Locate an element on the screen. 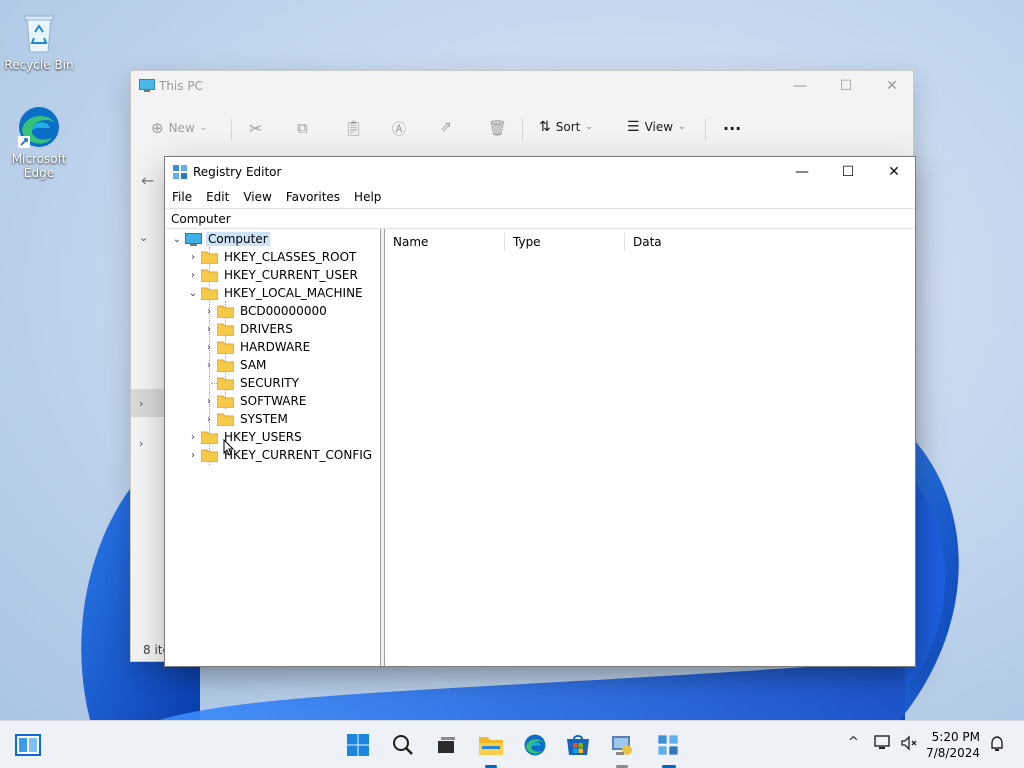 This screenshot has width=1024, height=768. sort-label: Sort is located at coordinates (568, 127).